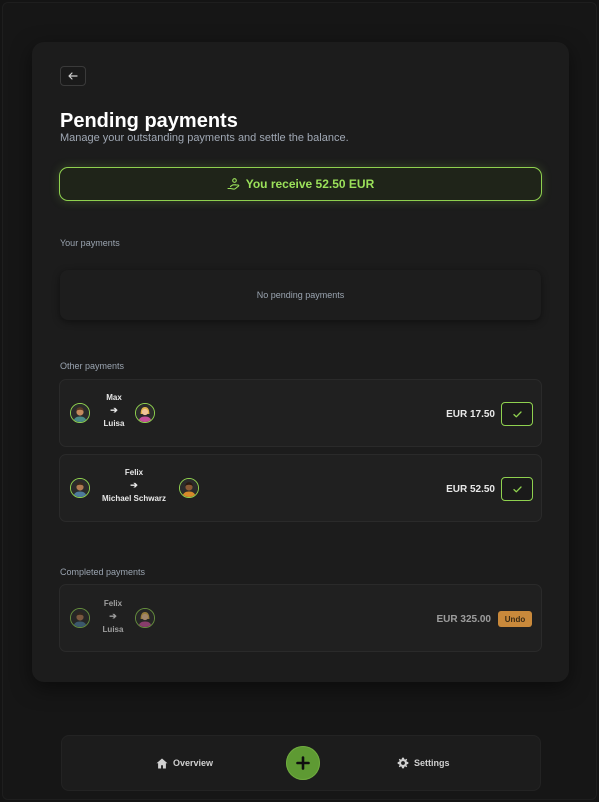 This screenshot has width=599, height=802. What do you see at coordinates (470, 414) in the screenshot?
I see `payment-amount: EUR 17.50` at bounding box center [470, 414].